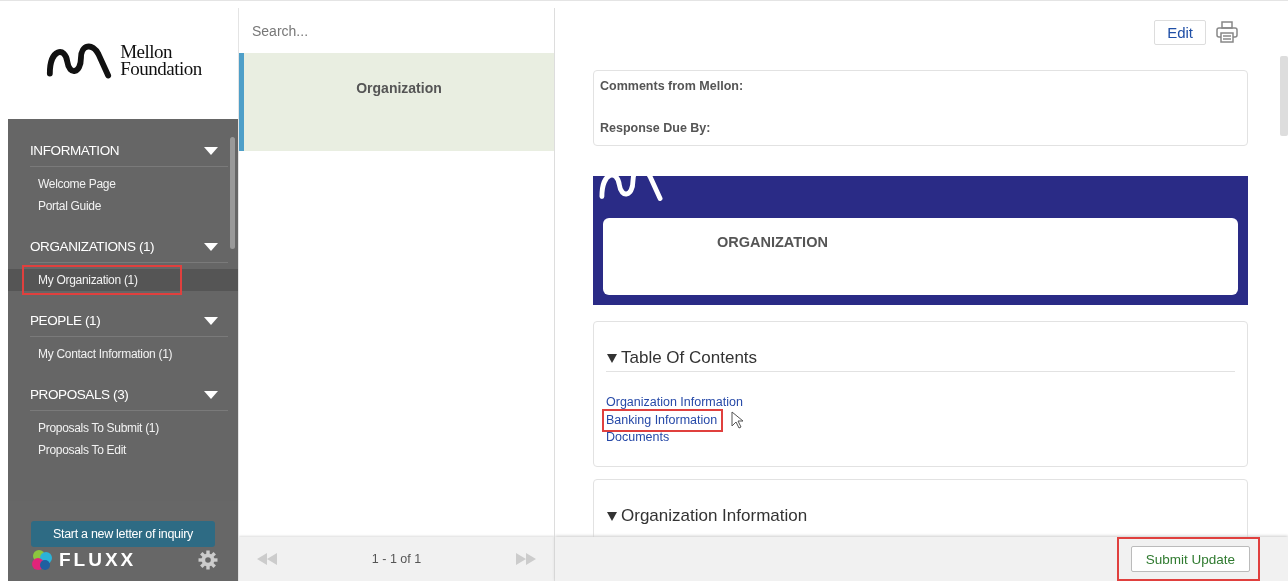 This screenshot has width=1288, height=581. Describe the element at coordinates (208, 560) in the screenshot. I see `settings-icon` at that location.